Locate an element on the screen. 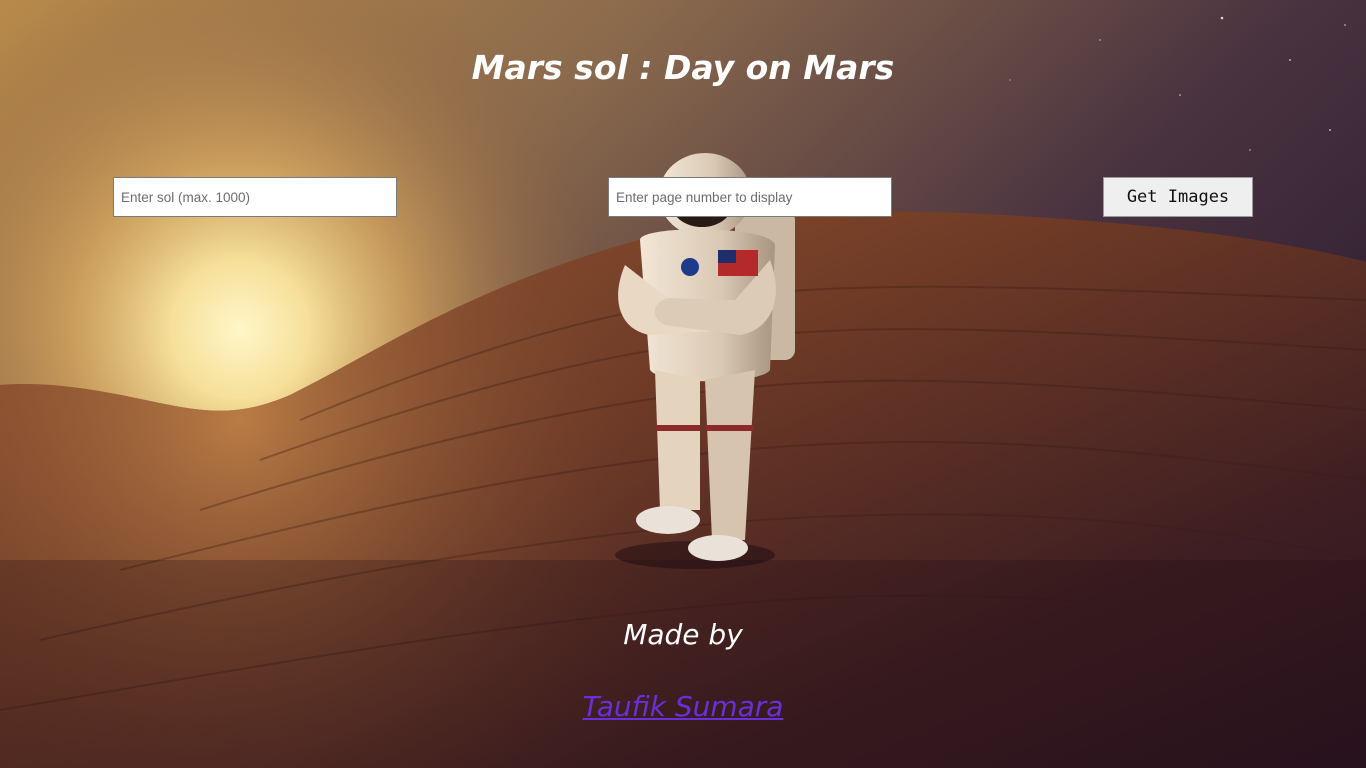 The image size is (1366, 768). get-images-button: Get Images is located at coordinates (1178, 197).